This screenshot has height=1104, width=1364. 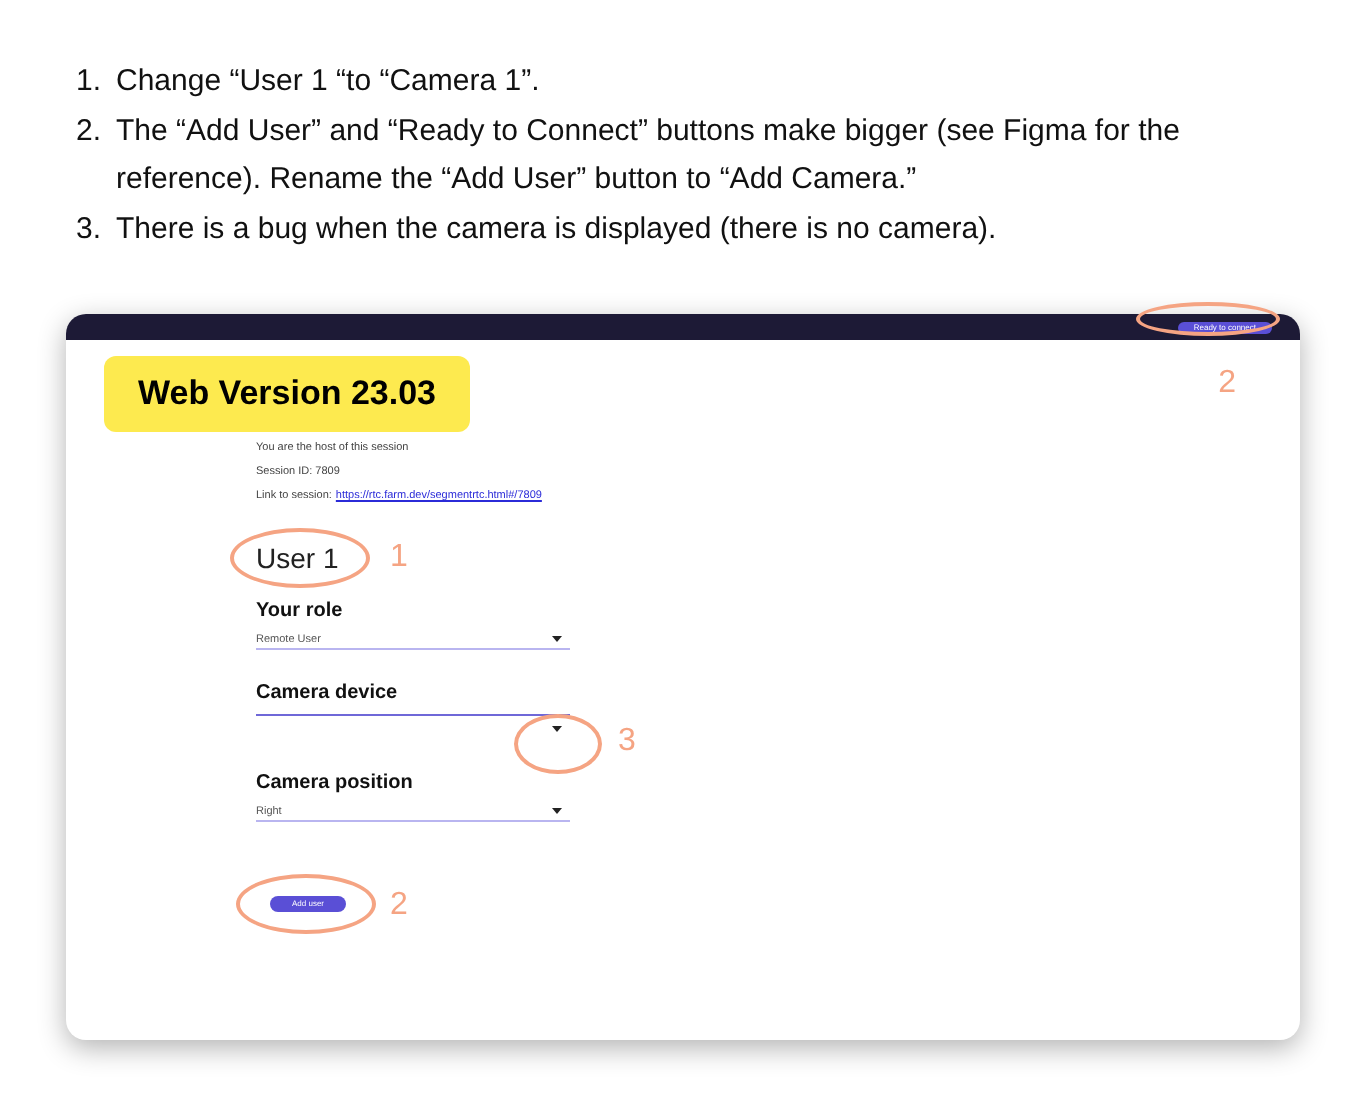 I want to click on instruction-text: The “Add User” and “Ready to Connect” buttons make bigger (see Figma for the reference). Rename the “Add User” button to “Add Camera.”, so click(x=649, y=156).